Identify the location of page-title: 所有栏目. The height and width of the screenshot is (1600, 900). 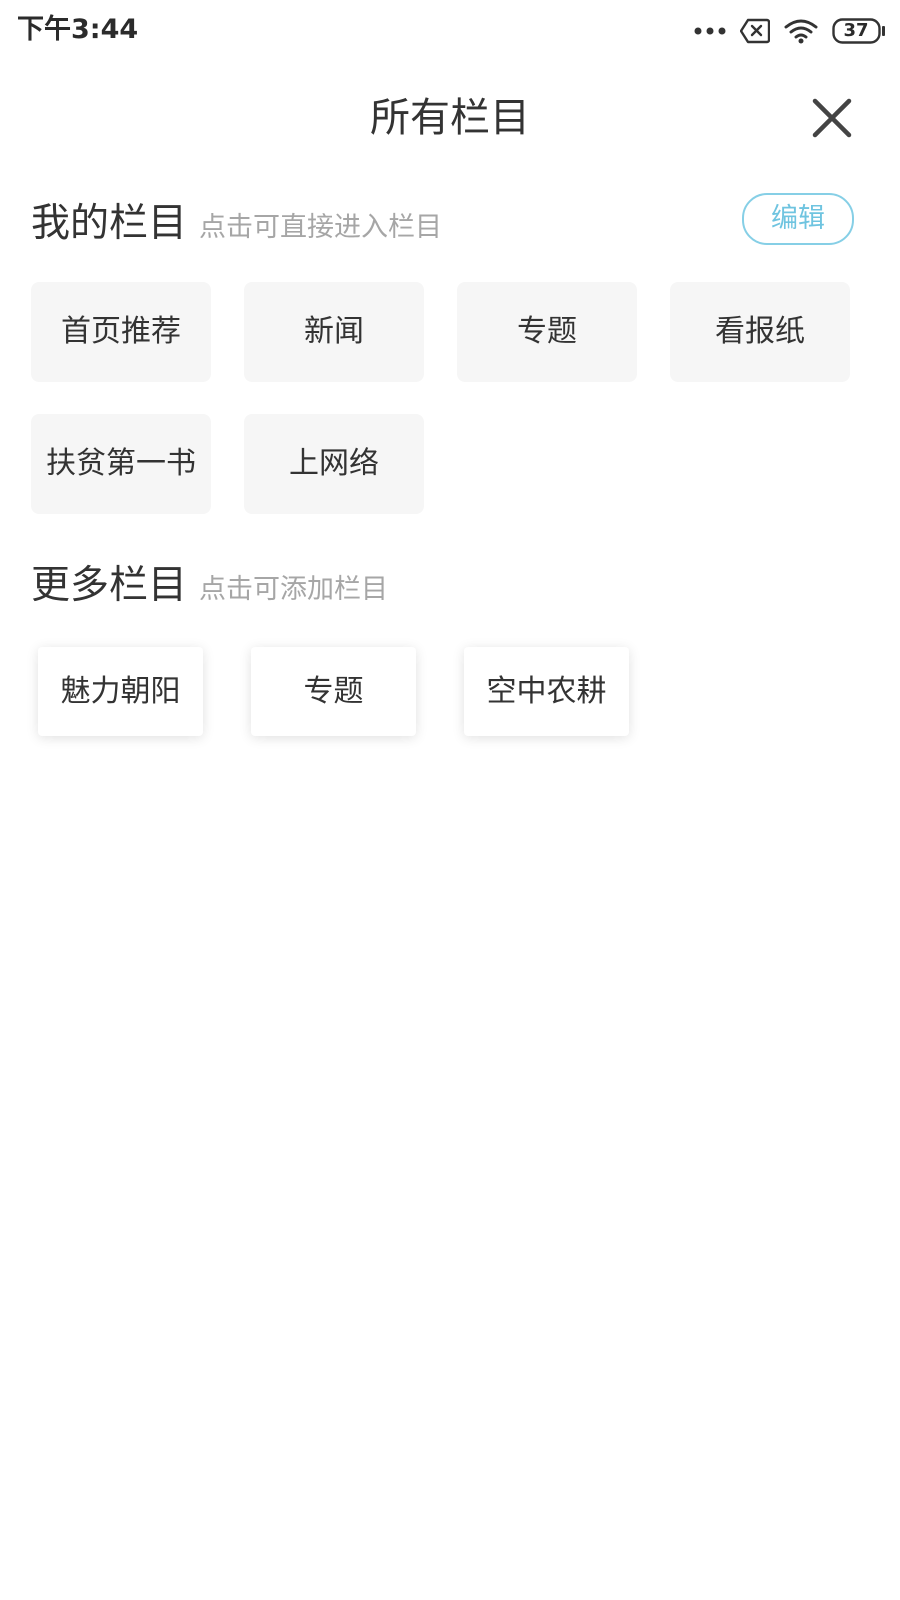
(450, 118).